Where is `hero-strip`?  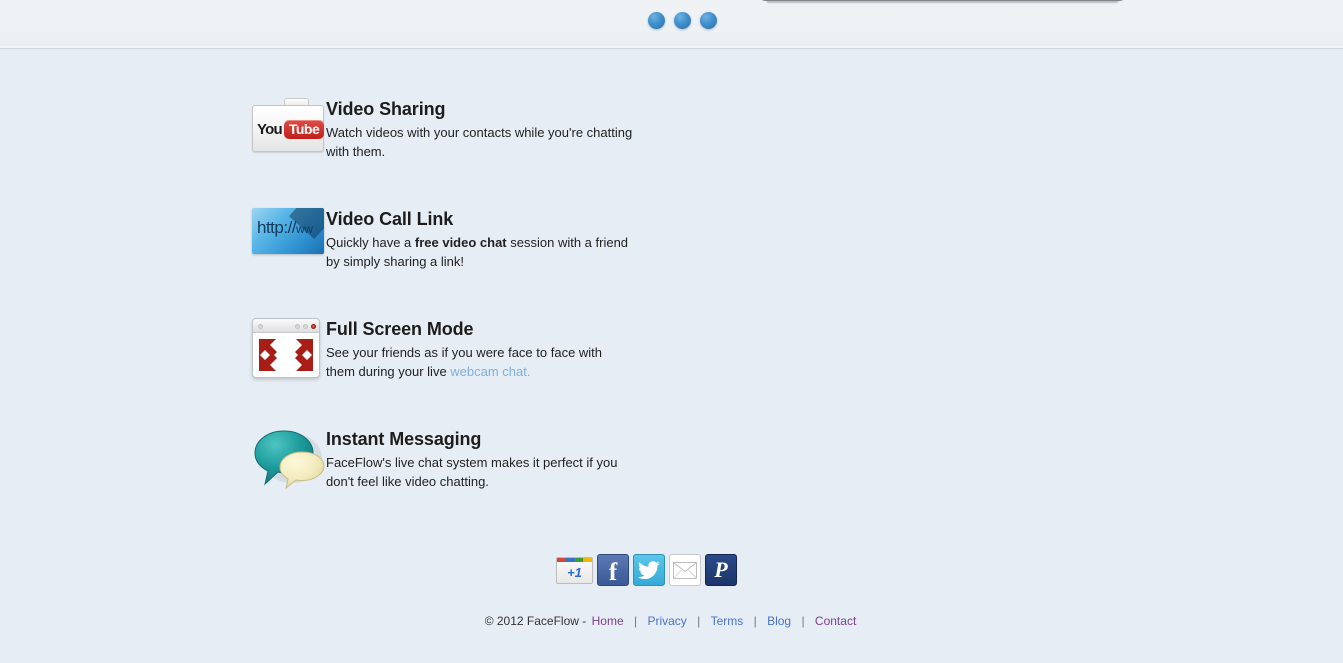
hero-strip is located at coordinates (671, 24).